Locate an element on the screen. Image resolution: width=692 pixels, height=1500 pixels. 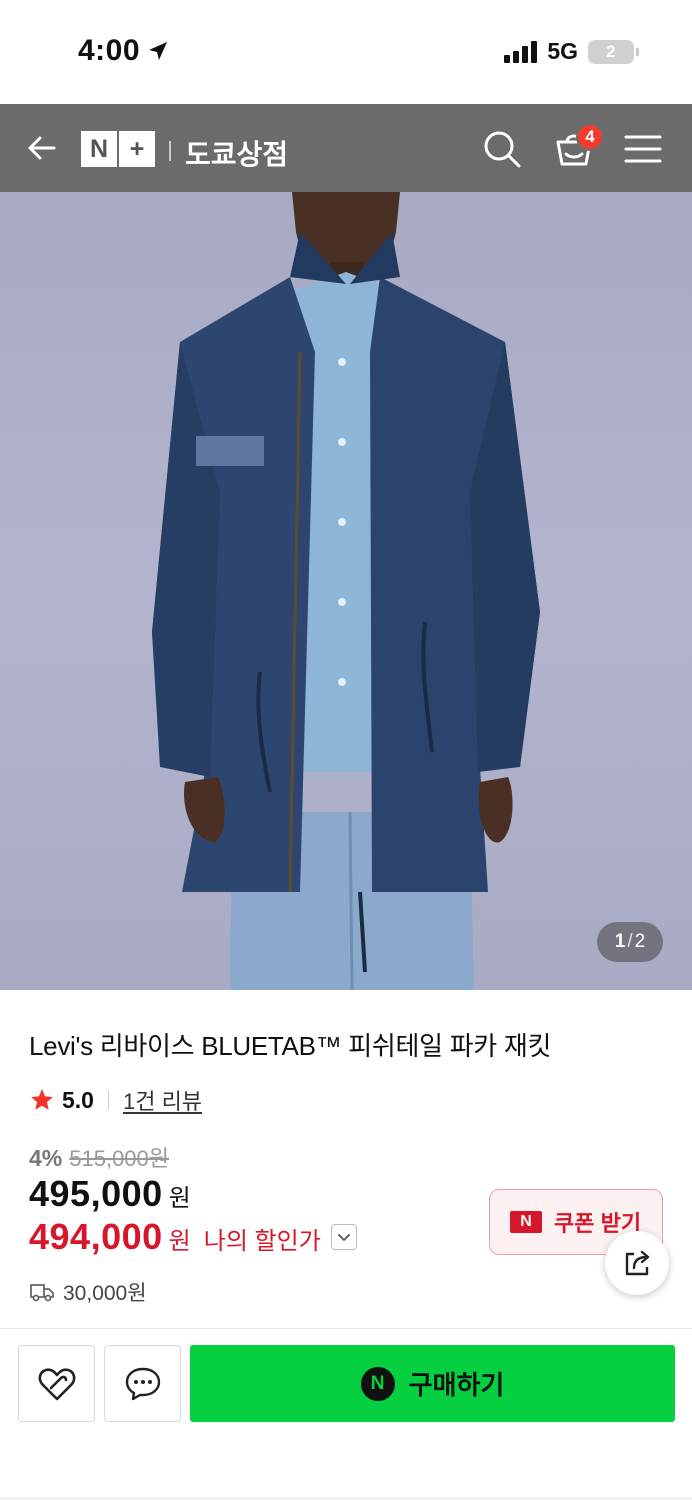
share-button is located at coordinates (637, 1263).